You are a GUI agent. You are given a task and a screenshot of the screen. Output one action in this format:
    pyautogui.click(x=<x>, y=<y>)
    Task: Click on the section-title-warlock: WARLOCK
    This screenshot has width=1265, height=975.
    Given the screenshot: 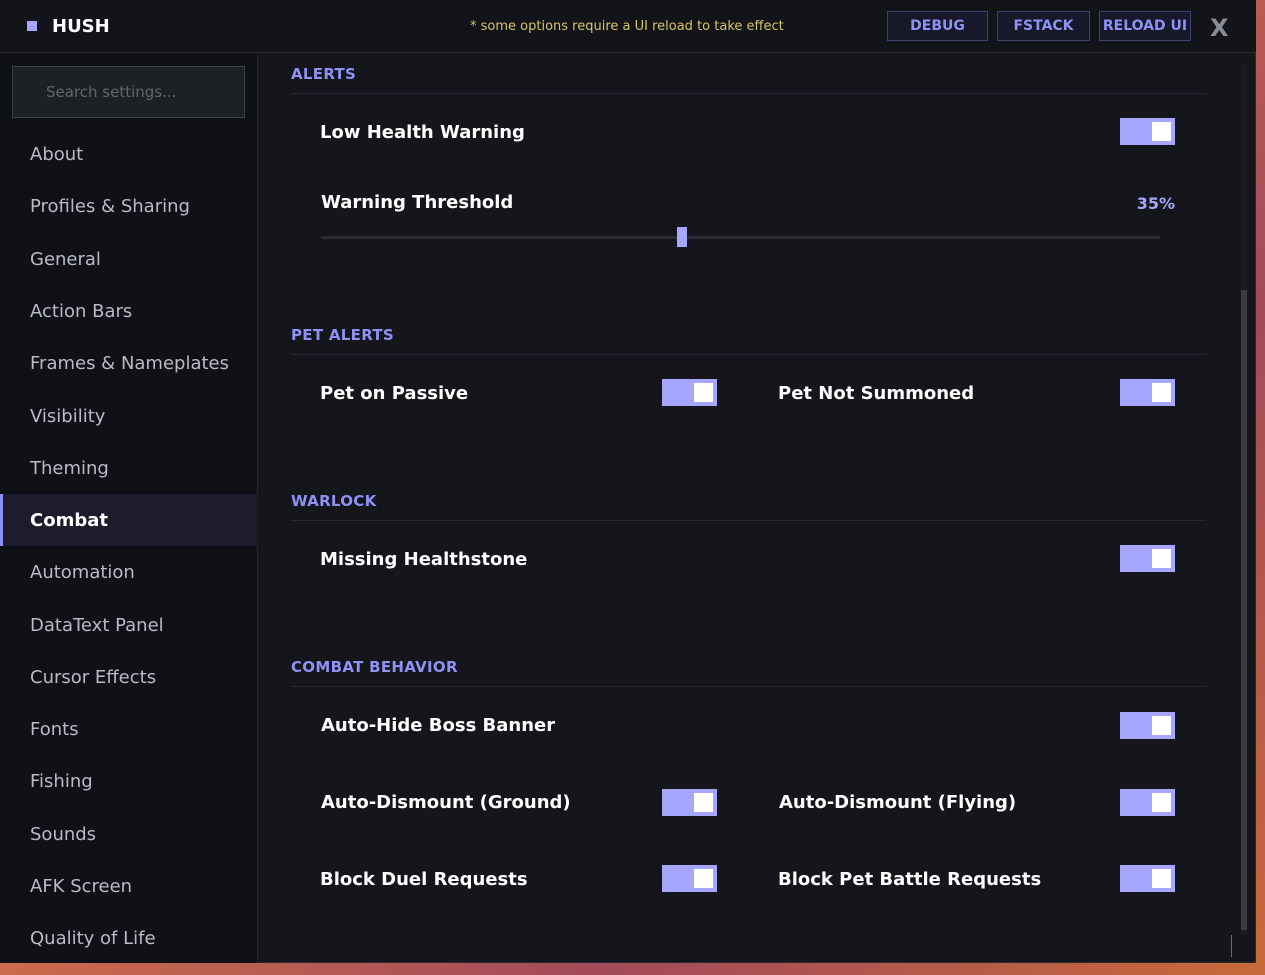 What is the action you would take?
    pyautogui.click(x=334, y=501)
    